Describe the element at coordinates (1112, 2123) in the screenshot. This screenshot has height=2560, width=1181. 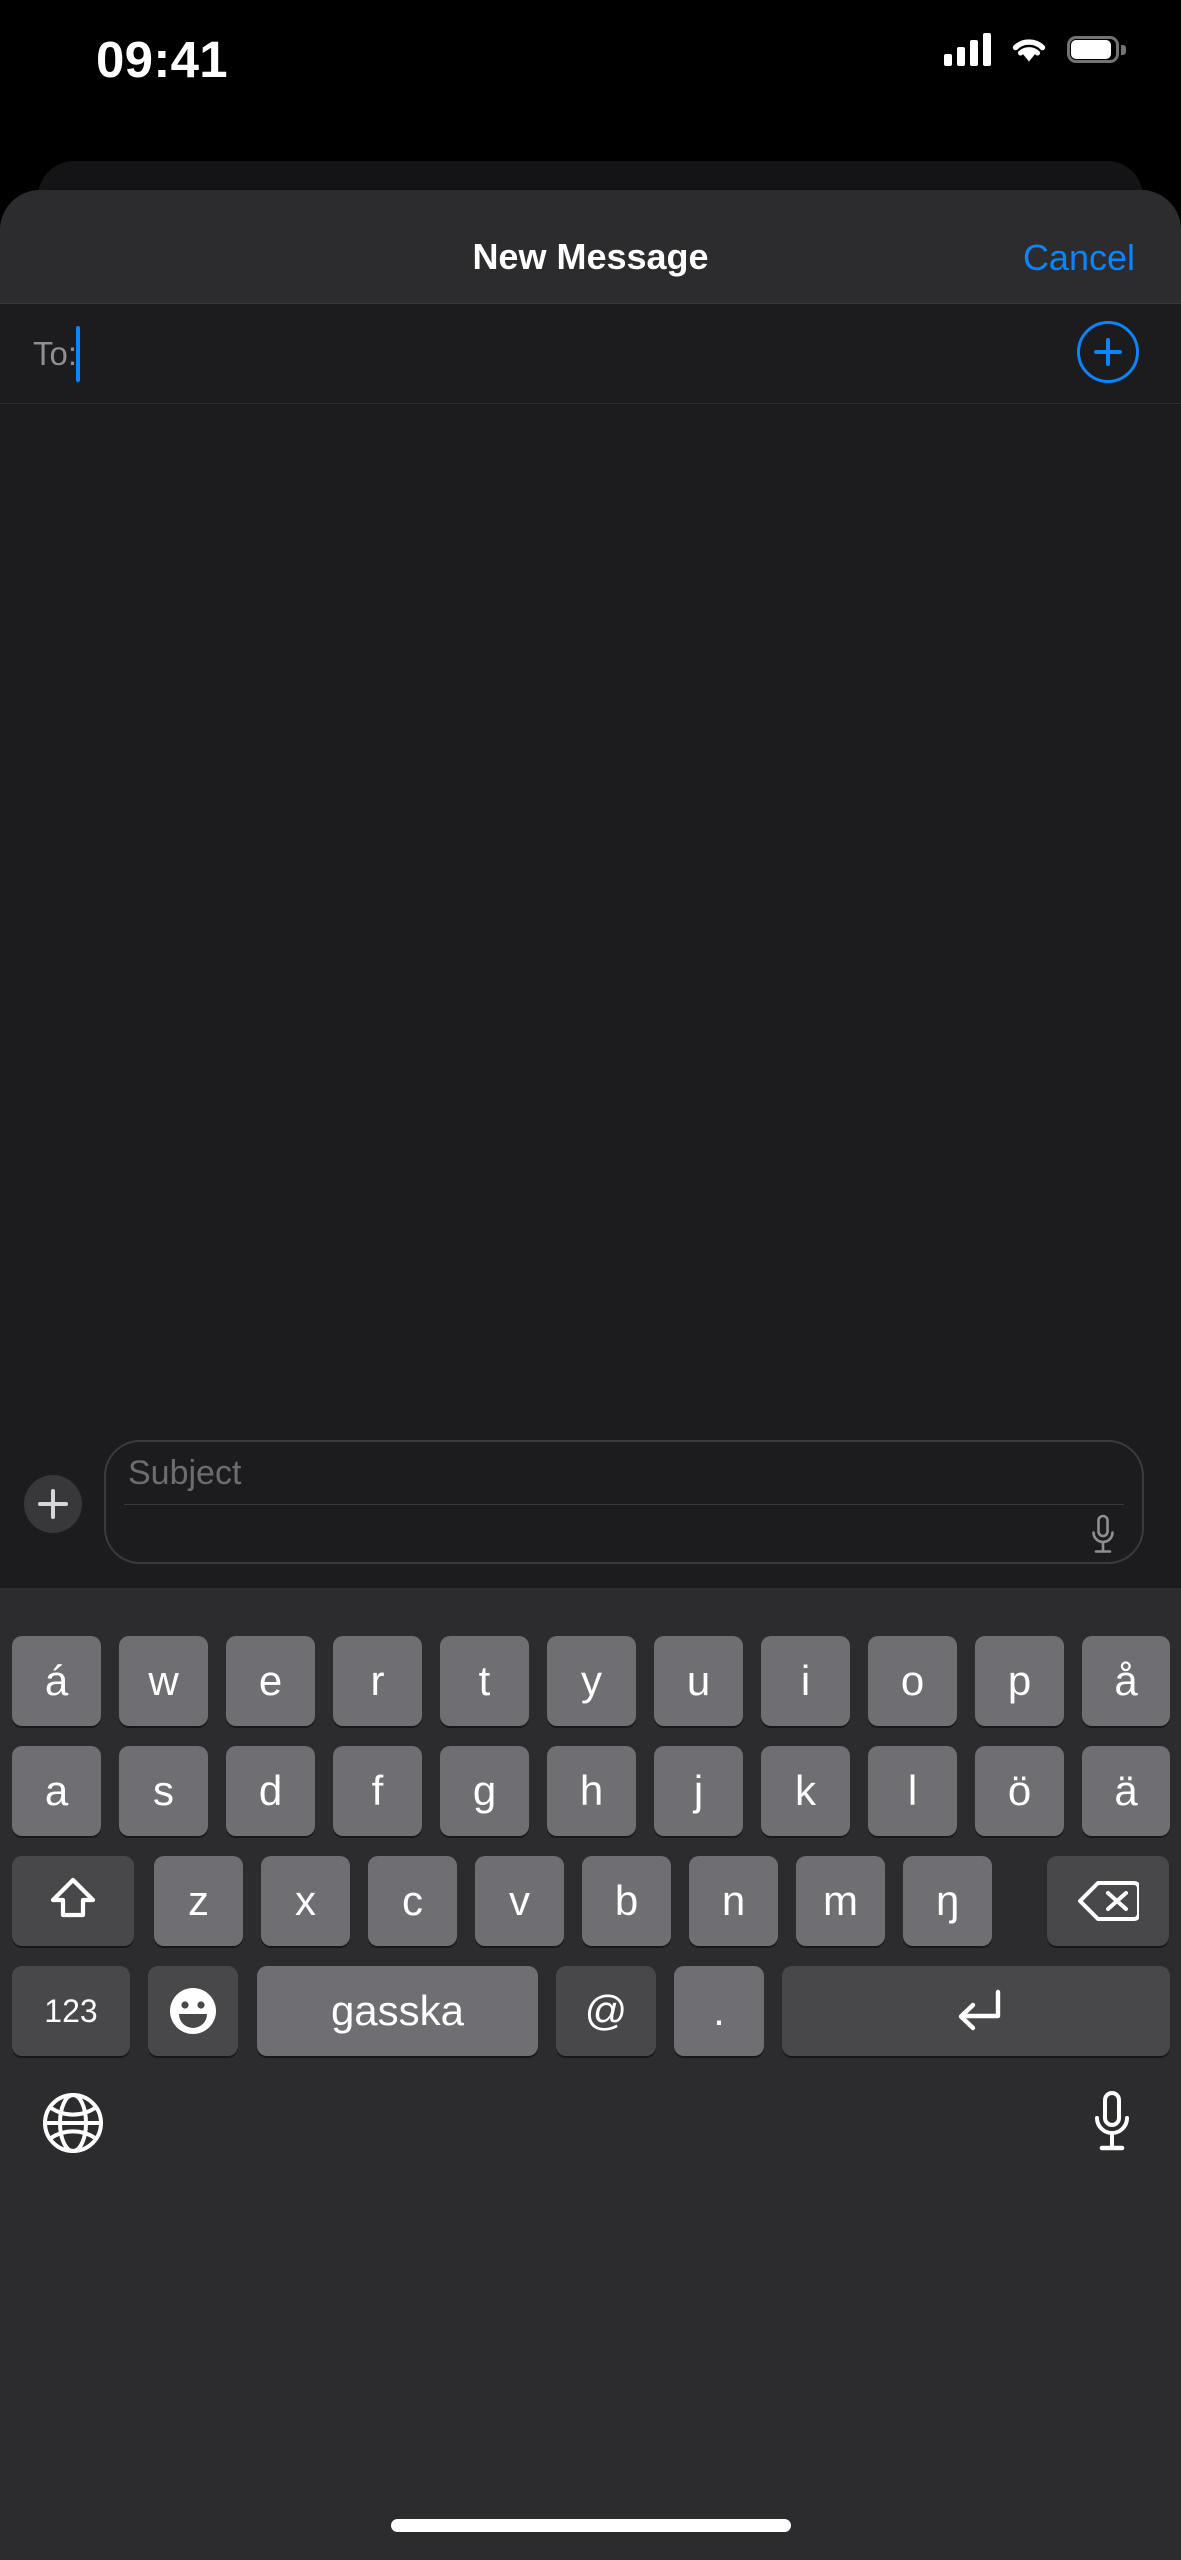
I see `microphone-dictation-icon` at that location.